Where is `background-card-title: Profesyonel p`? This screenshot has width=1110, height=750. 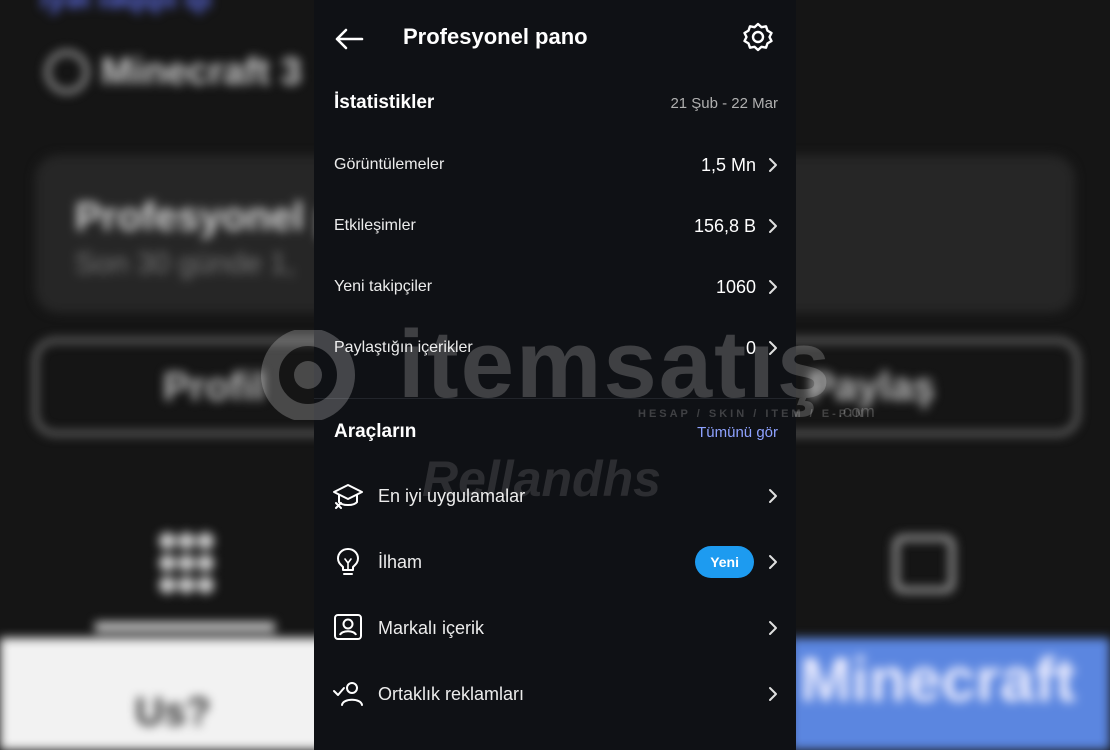
background-card-title: Profesyonel p is located at coordinates (207, 217).